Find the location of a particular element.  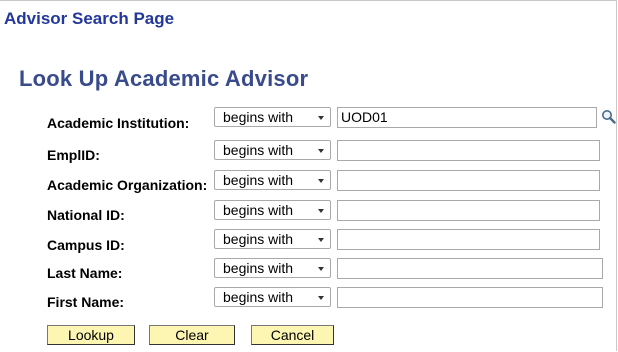

operator-select-academic-institution: begins with is located at coordinates (272, 117).